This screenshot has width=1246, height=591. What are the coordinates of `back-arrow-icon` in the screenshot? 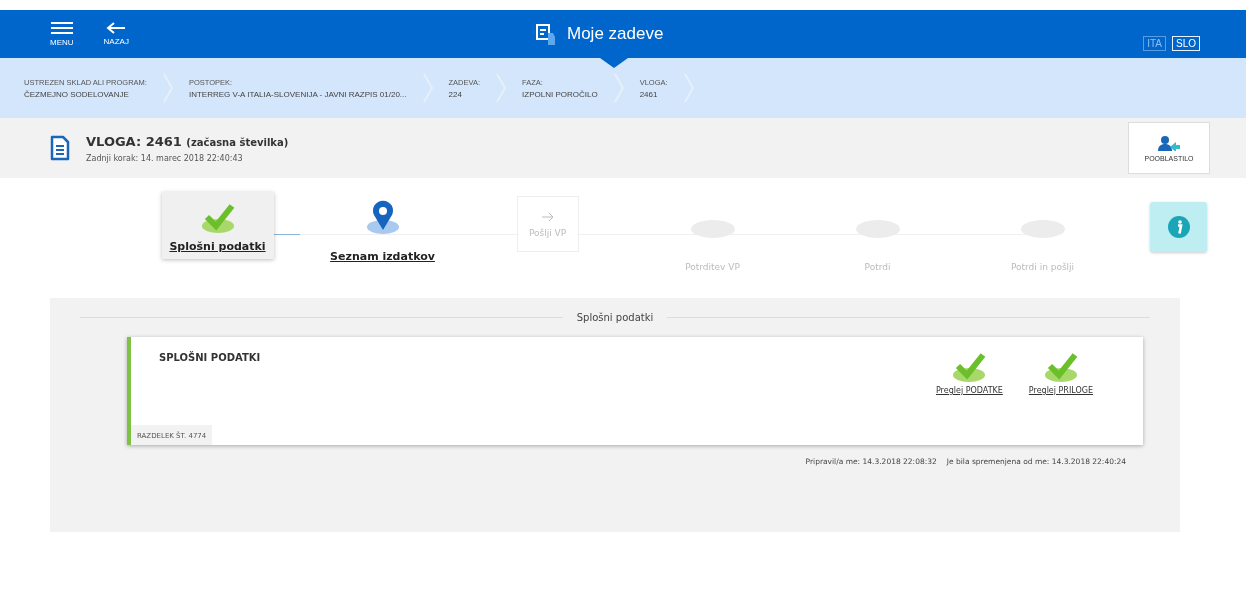 It's located at (116, 28).